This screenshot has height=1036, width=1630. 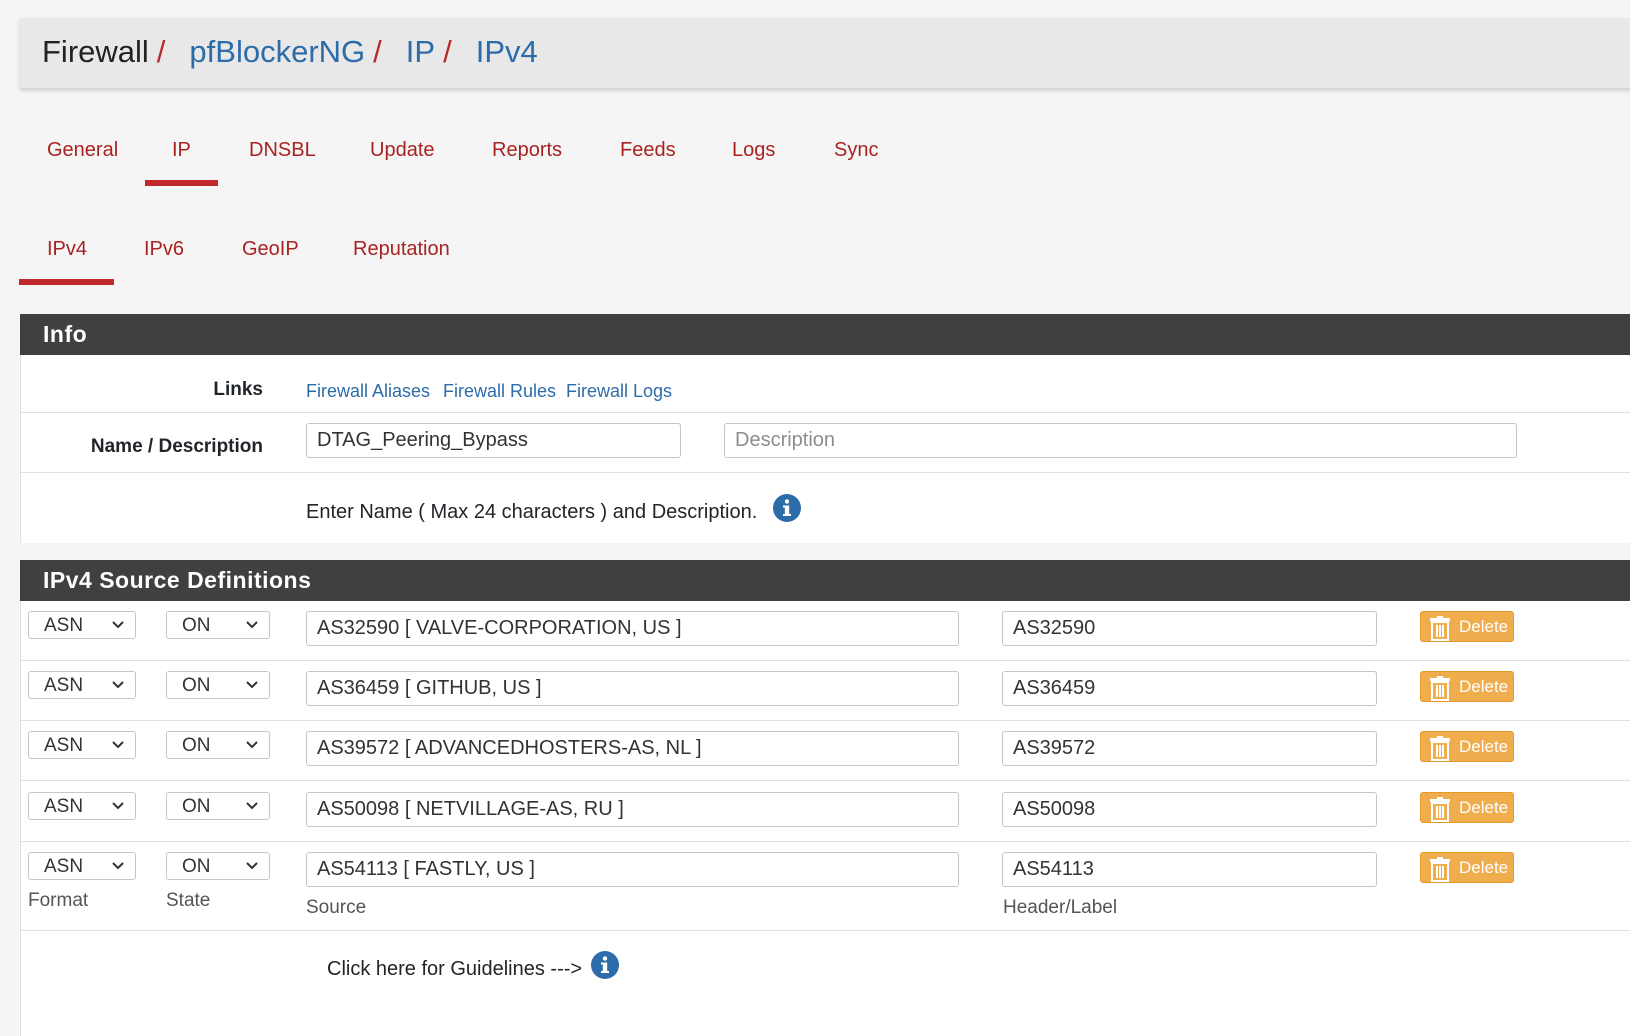 I want to click on source-column-label: Source, so click(x=336, y=907).